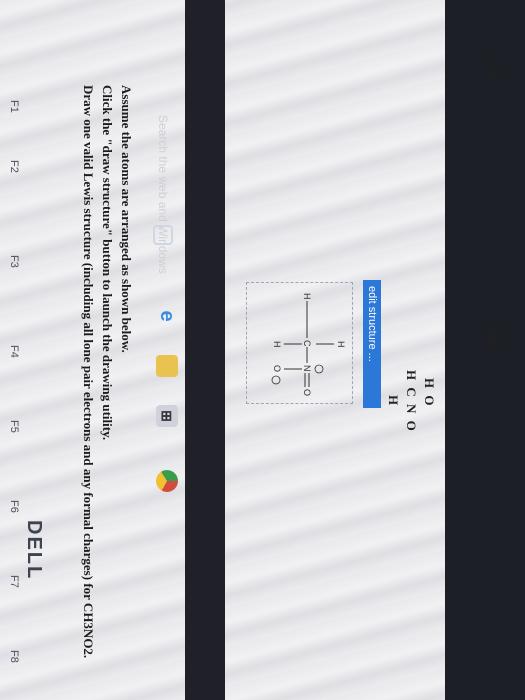 The width and height of the screenshot is (525, 700). I want to click on key-f8: F8, so click(14, 656).